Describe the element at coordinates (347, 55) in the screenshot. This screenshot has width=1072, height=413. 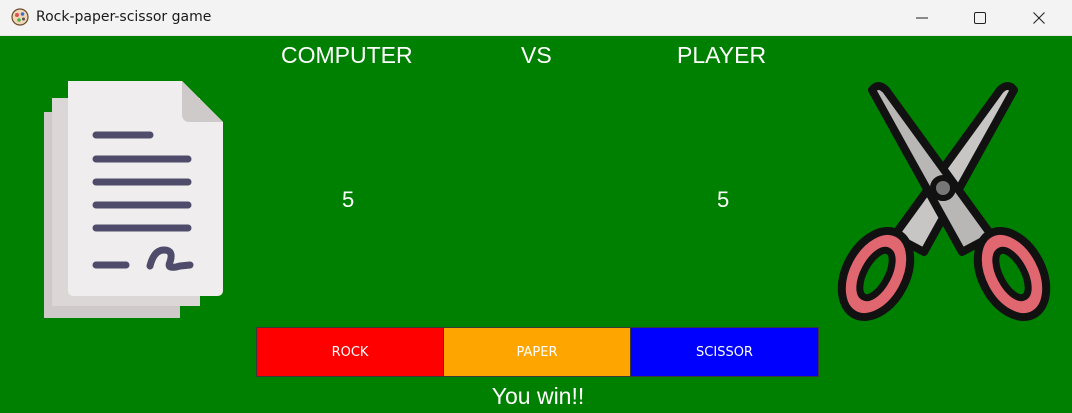
I see `computer-heading: COMPUTER` at that location.